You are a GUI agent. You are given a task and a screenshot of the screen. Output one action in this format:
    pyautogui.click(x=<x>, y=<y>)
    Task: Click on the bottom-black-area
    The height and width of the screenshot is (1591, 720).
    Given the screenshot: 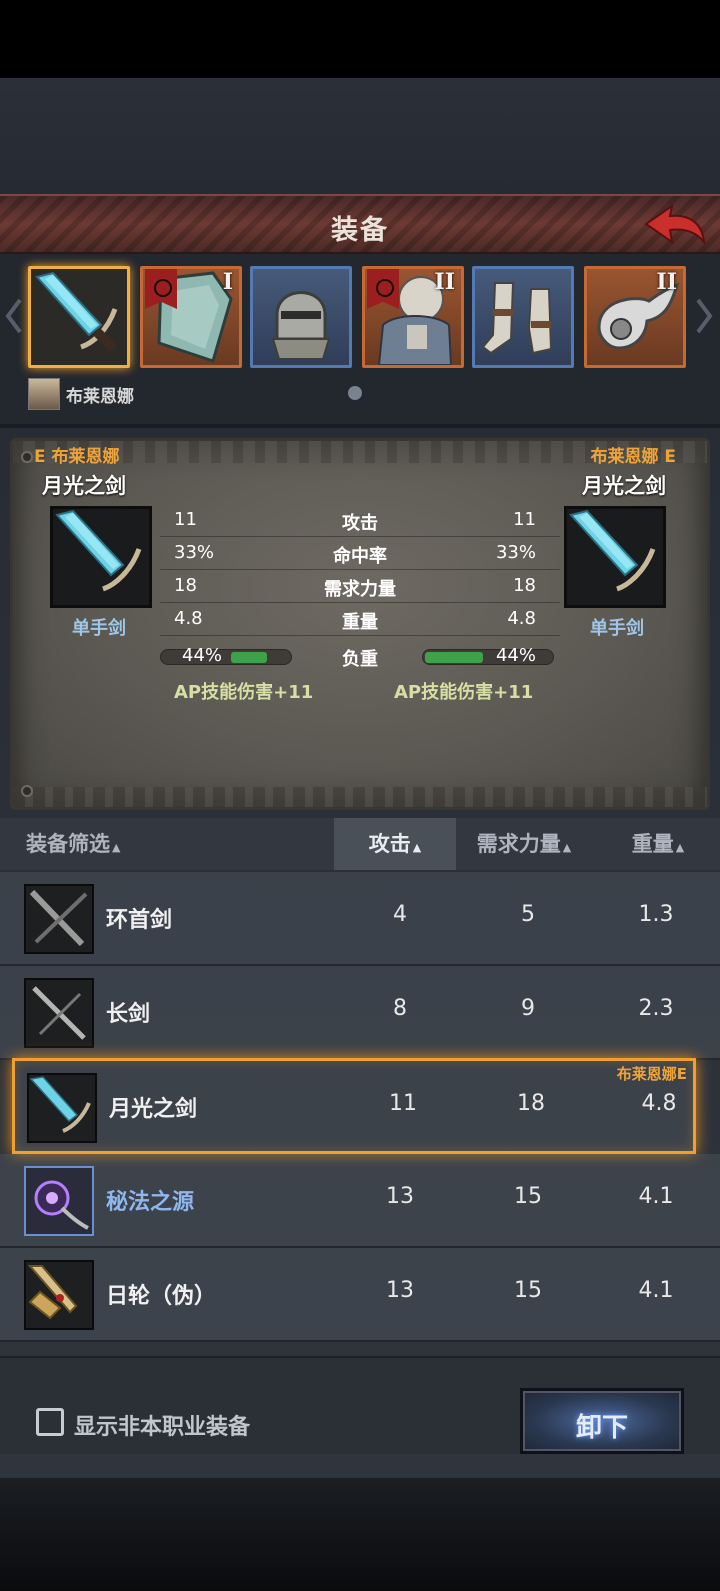 What is the action you would take?
    pyautogui.click(x=360, y=1534)
    